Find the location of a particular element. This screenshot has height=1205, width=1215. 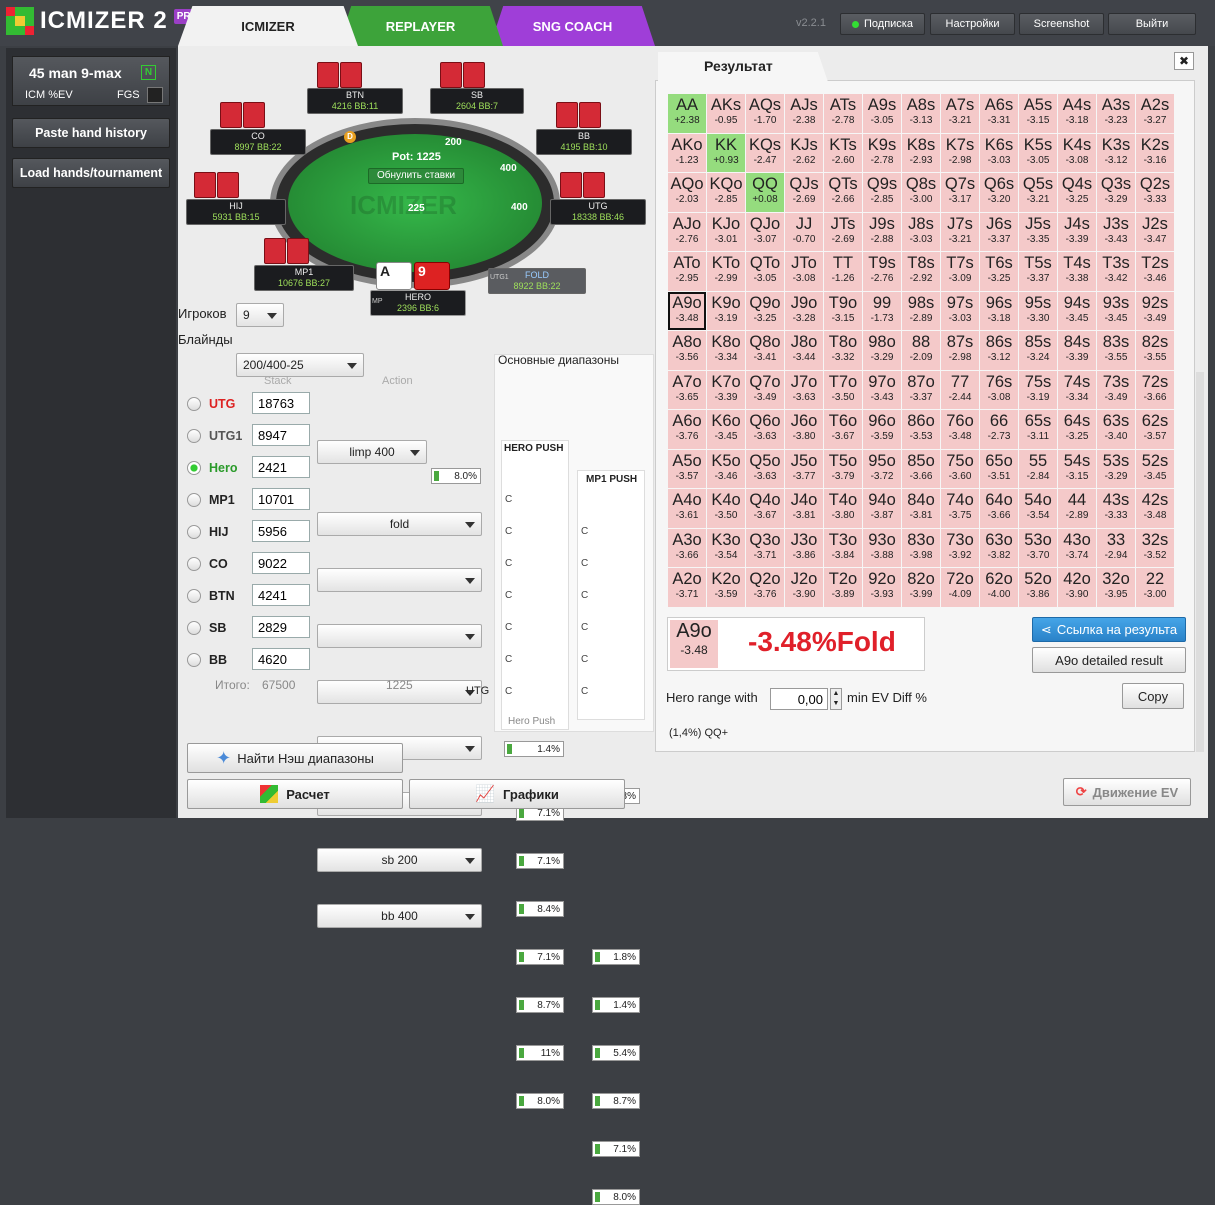

range-cell: QTs -2.66 is located at coordinates (843, 192).